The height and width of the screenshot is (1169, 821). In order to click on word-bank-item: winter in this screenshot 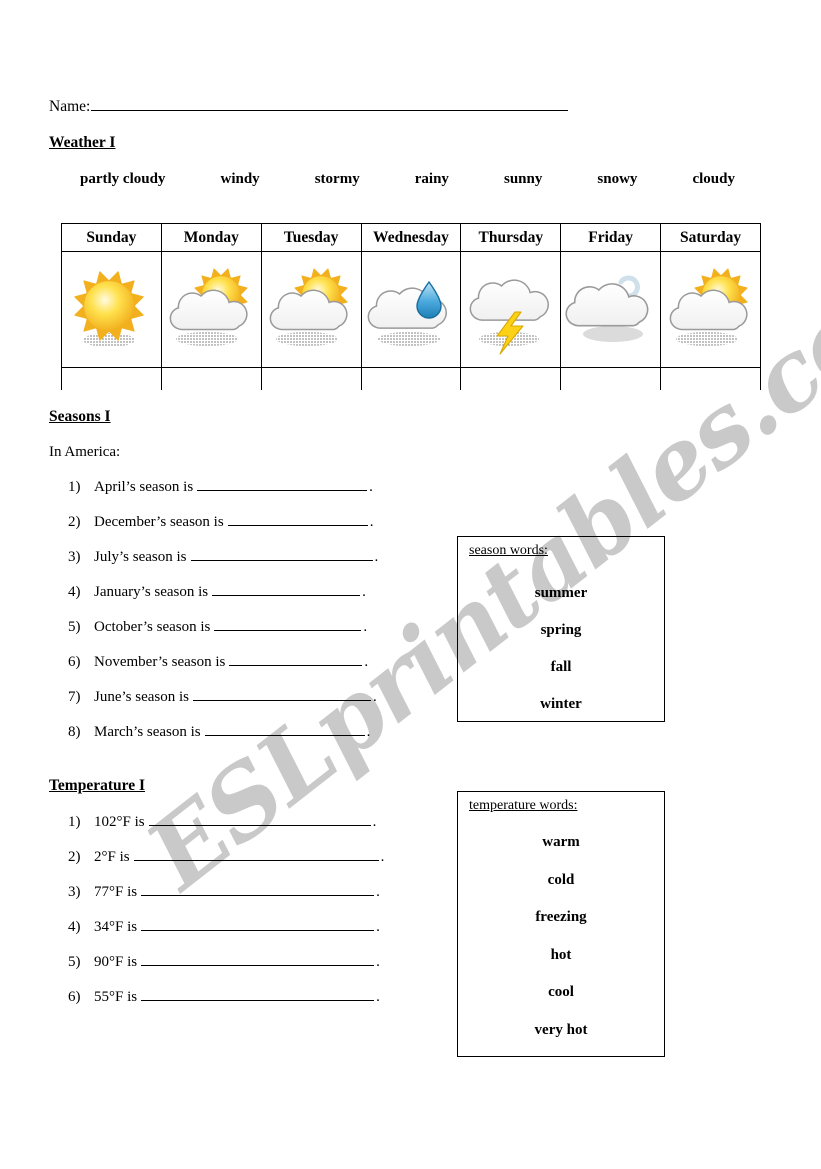, I will do `click(561, 704)`.